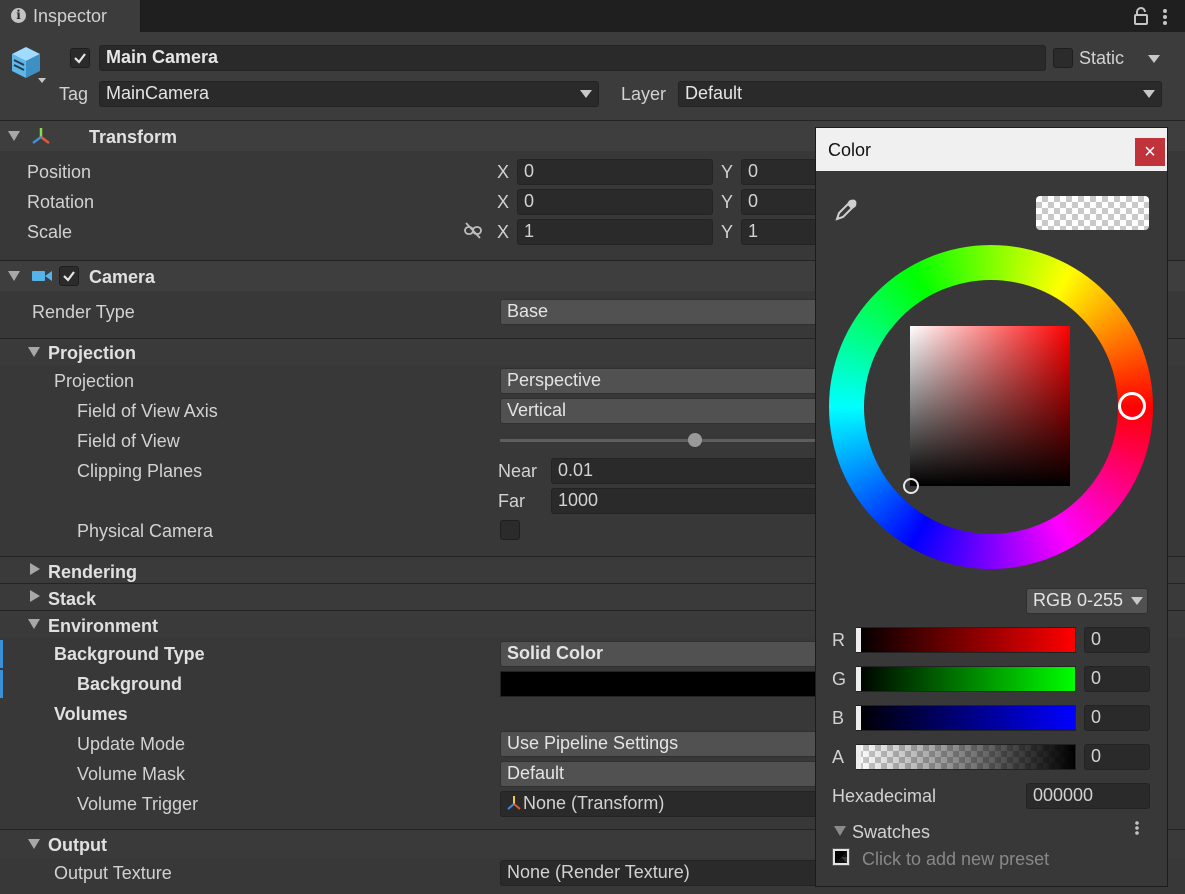 This screenshot has width=1185, height=894. I want to click on saturation-value-square, so click(990, 406).